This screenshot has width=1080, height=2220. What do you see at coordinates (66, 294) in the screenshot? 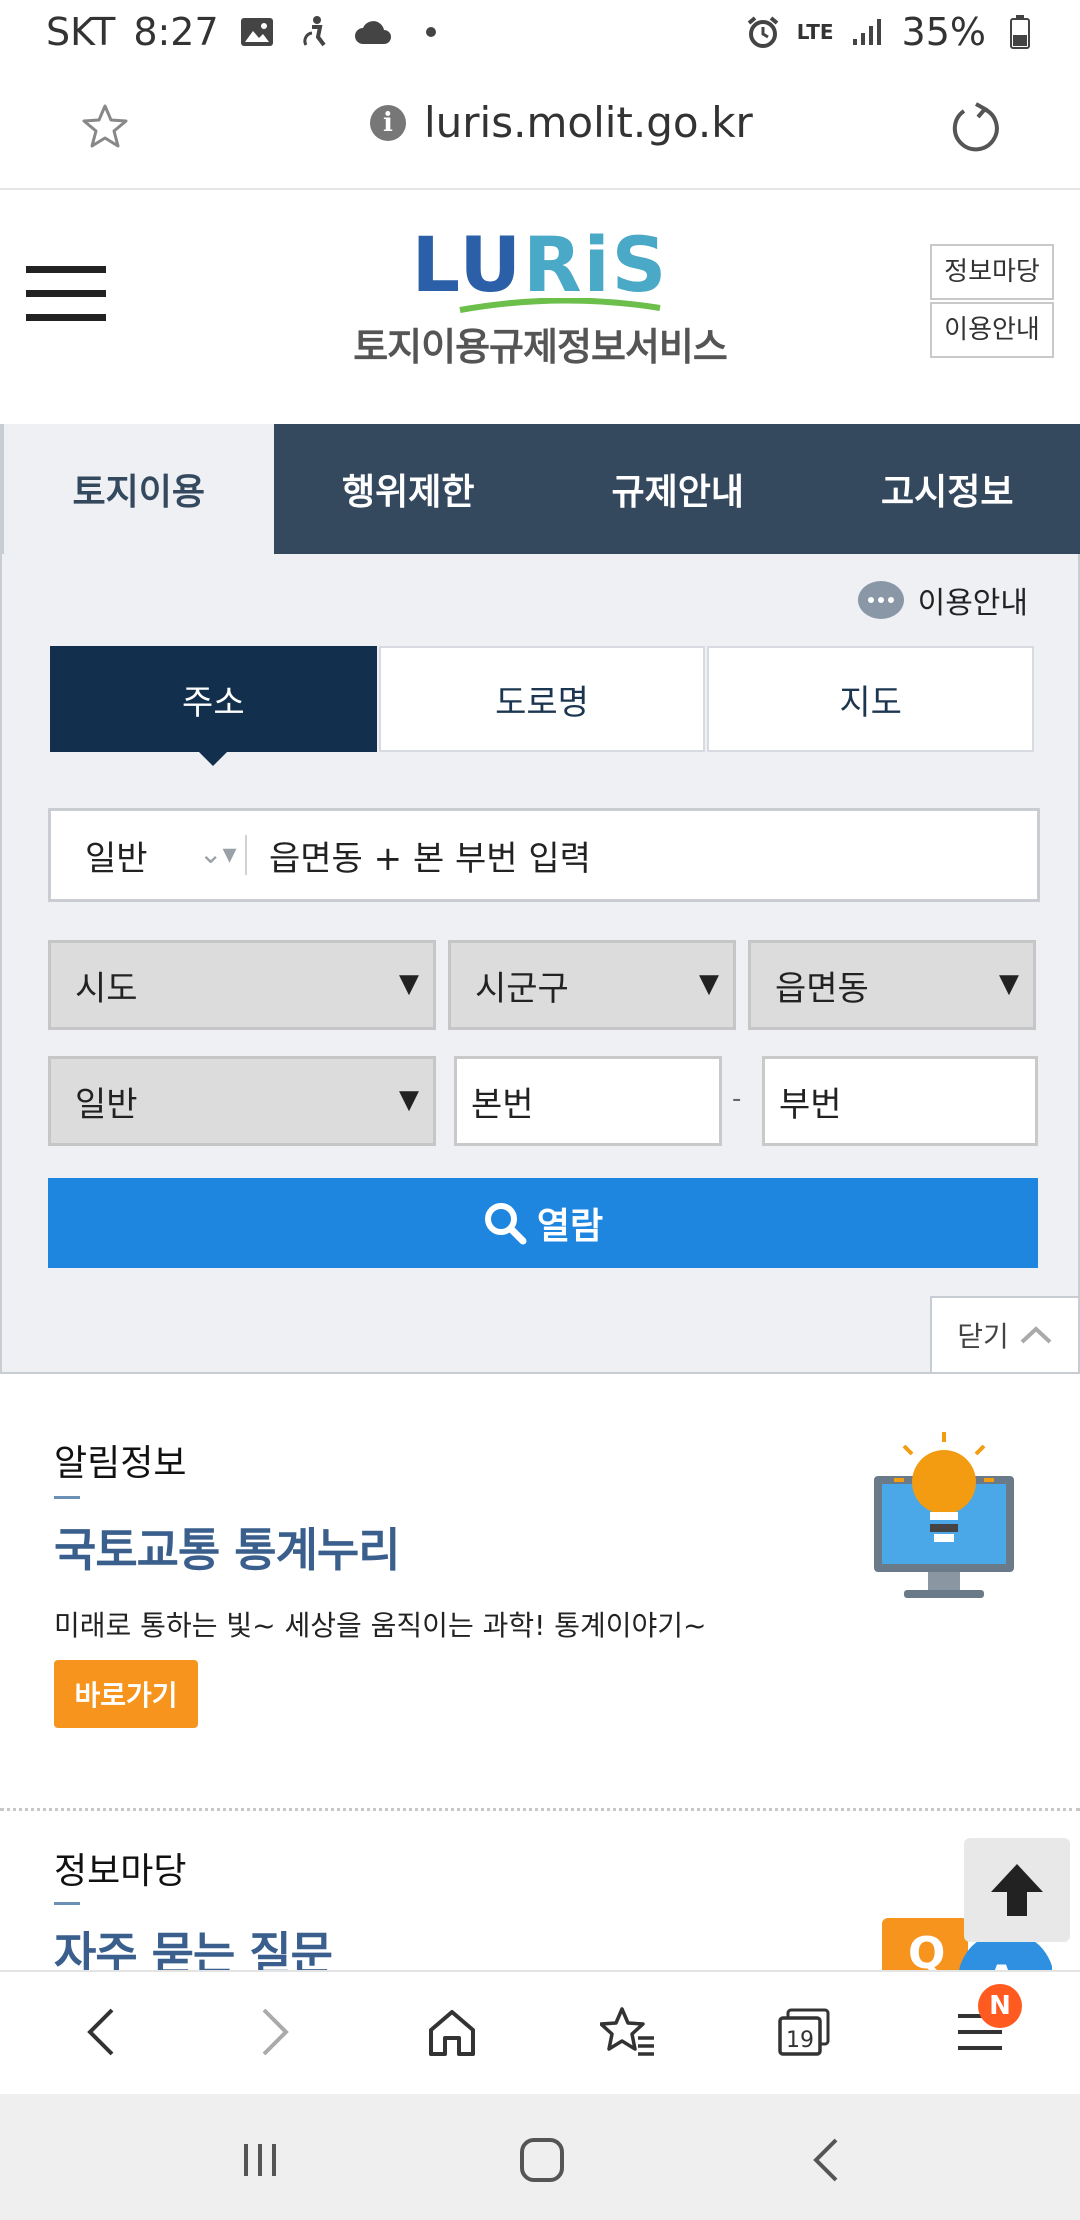
I see `menu-hamburger-icon` at bounding box center [66, 294].